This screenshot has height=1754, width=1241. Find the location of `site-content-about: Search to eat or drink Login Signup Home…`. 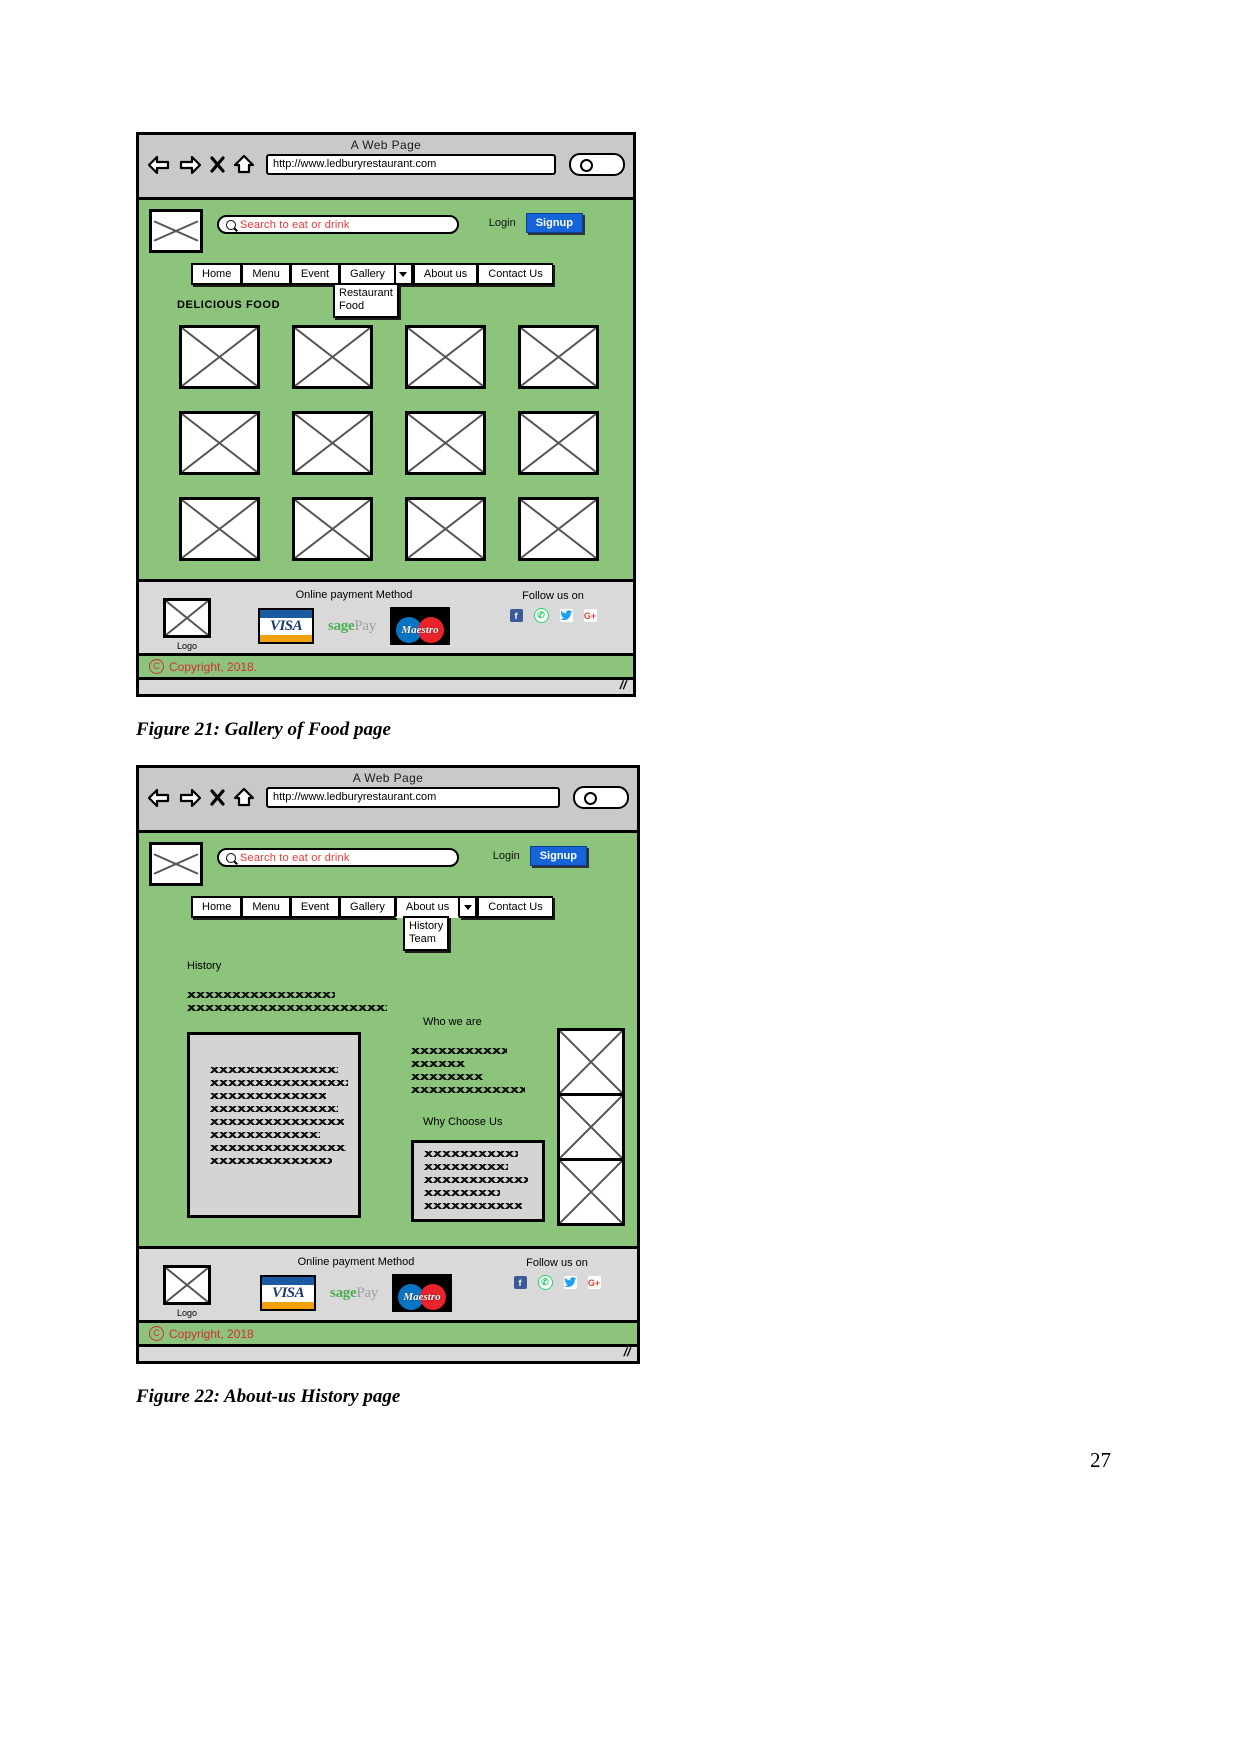

site-content-about: Search to eat or drink Login Signup Home… is located at coordinates (388, 1039).